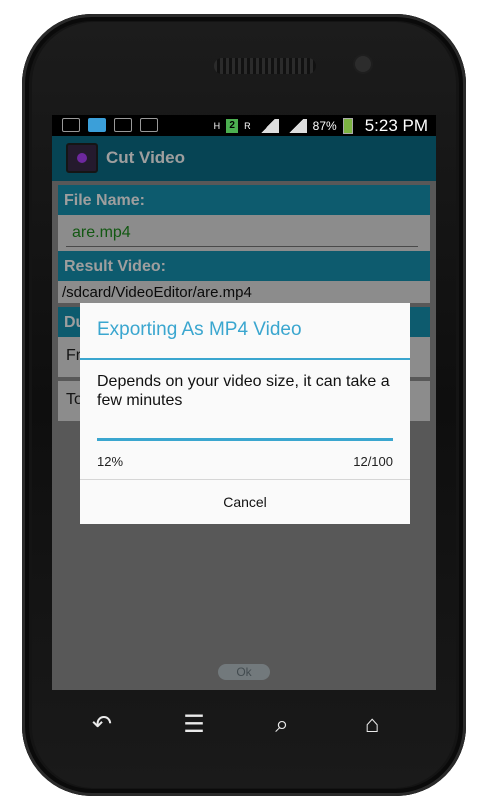  Describe the element at coordinates (194, 725) in the screenshot. I see `menu-icon: ☰` at that location.